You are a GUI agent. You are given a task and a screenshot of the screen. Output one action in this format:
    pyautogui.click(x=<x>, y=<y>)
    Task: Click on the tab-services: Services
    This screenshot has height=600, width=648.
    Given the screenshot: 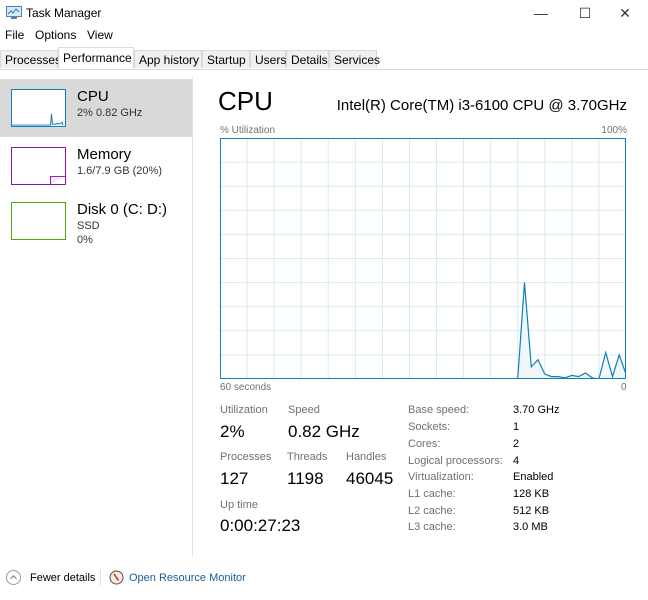 What is the action you would take?
    pyautogui.click(x=354, y=59)
    